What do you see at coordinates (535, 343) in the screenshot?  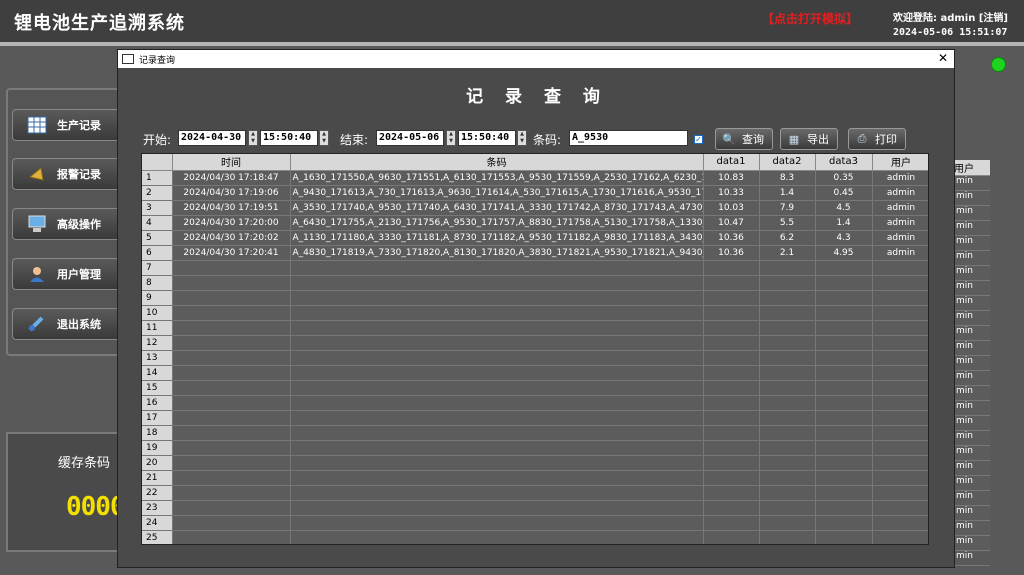 I see `table-row: 12` at bounding box center [535, 343].